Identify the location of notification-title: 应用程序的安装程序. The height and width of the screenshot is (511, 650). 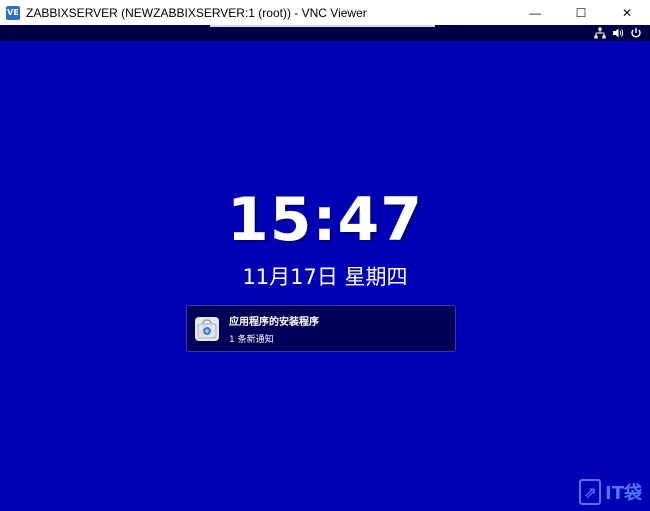
(274, 322).